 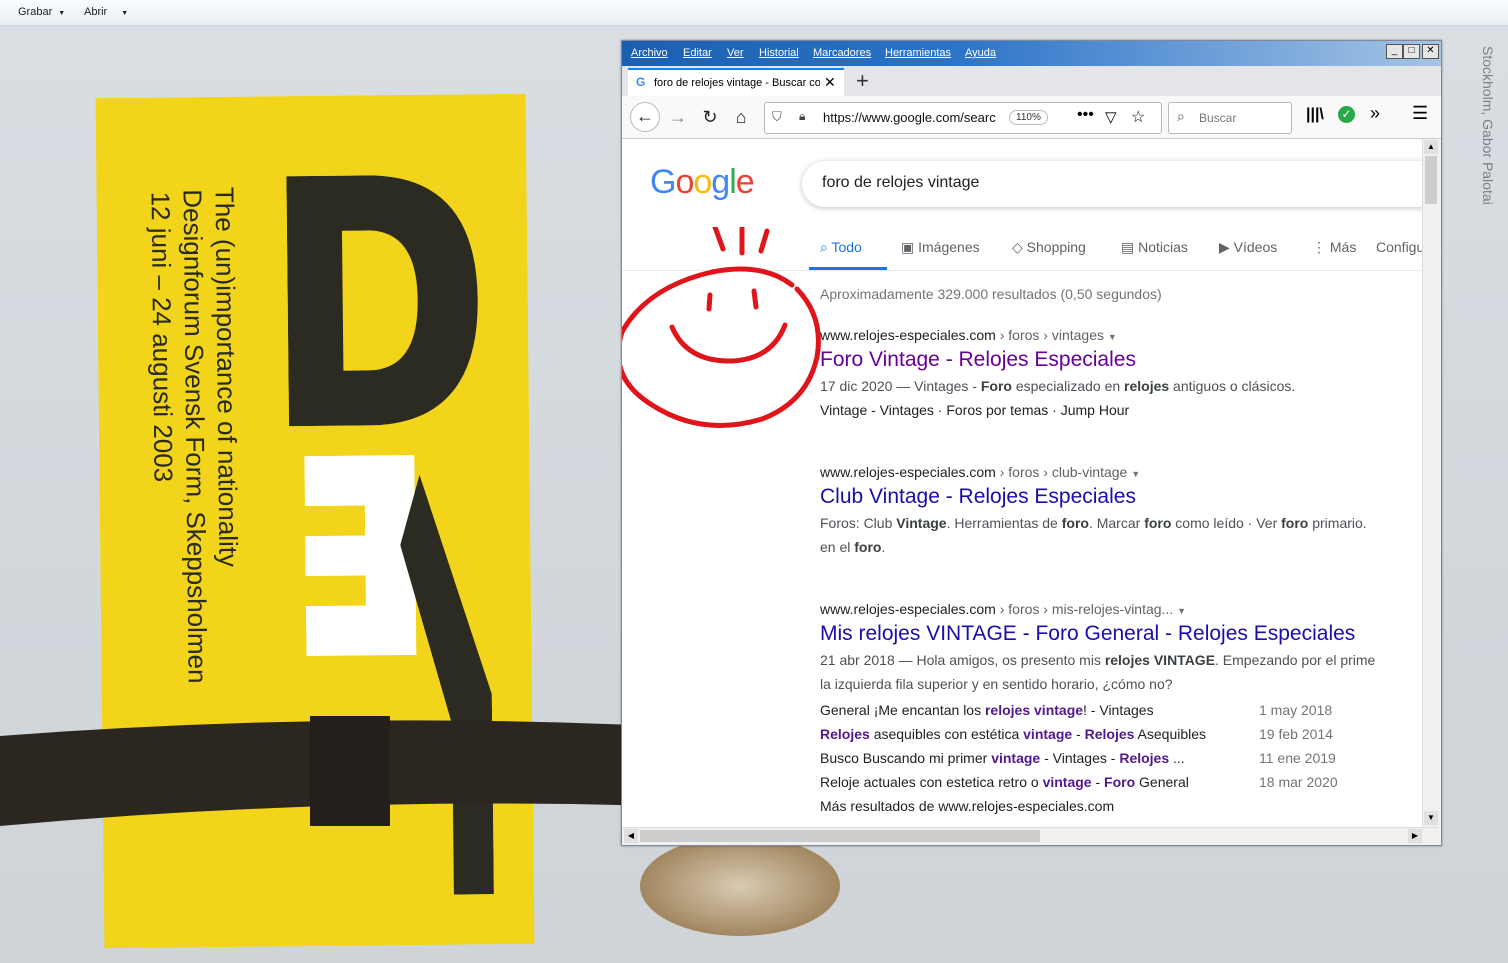 I want to click on browser-tab: G foro de relojes vintage - Buscar co ✕, so click(x=736, y=82).